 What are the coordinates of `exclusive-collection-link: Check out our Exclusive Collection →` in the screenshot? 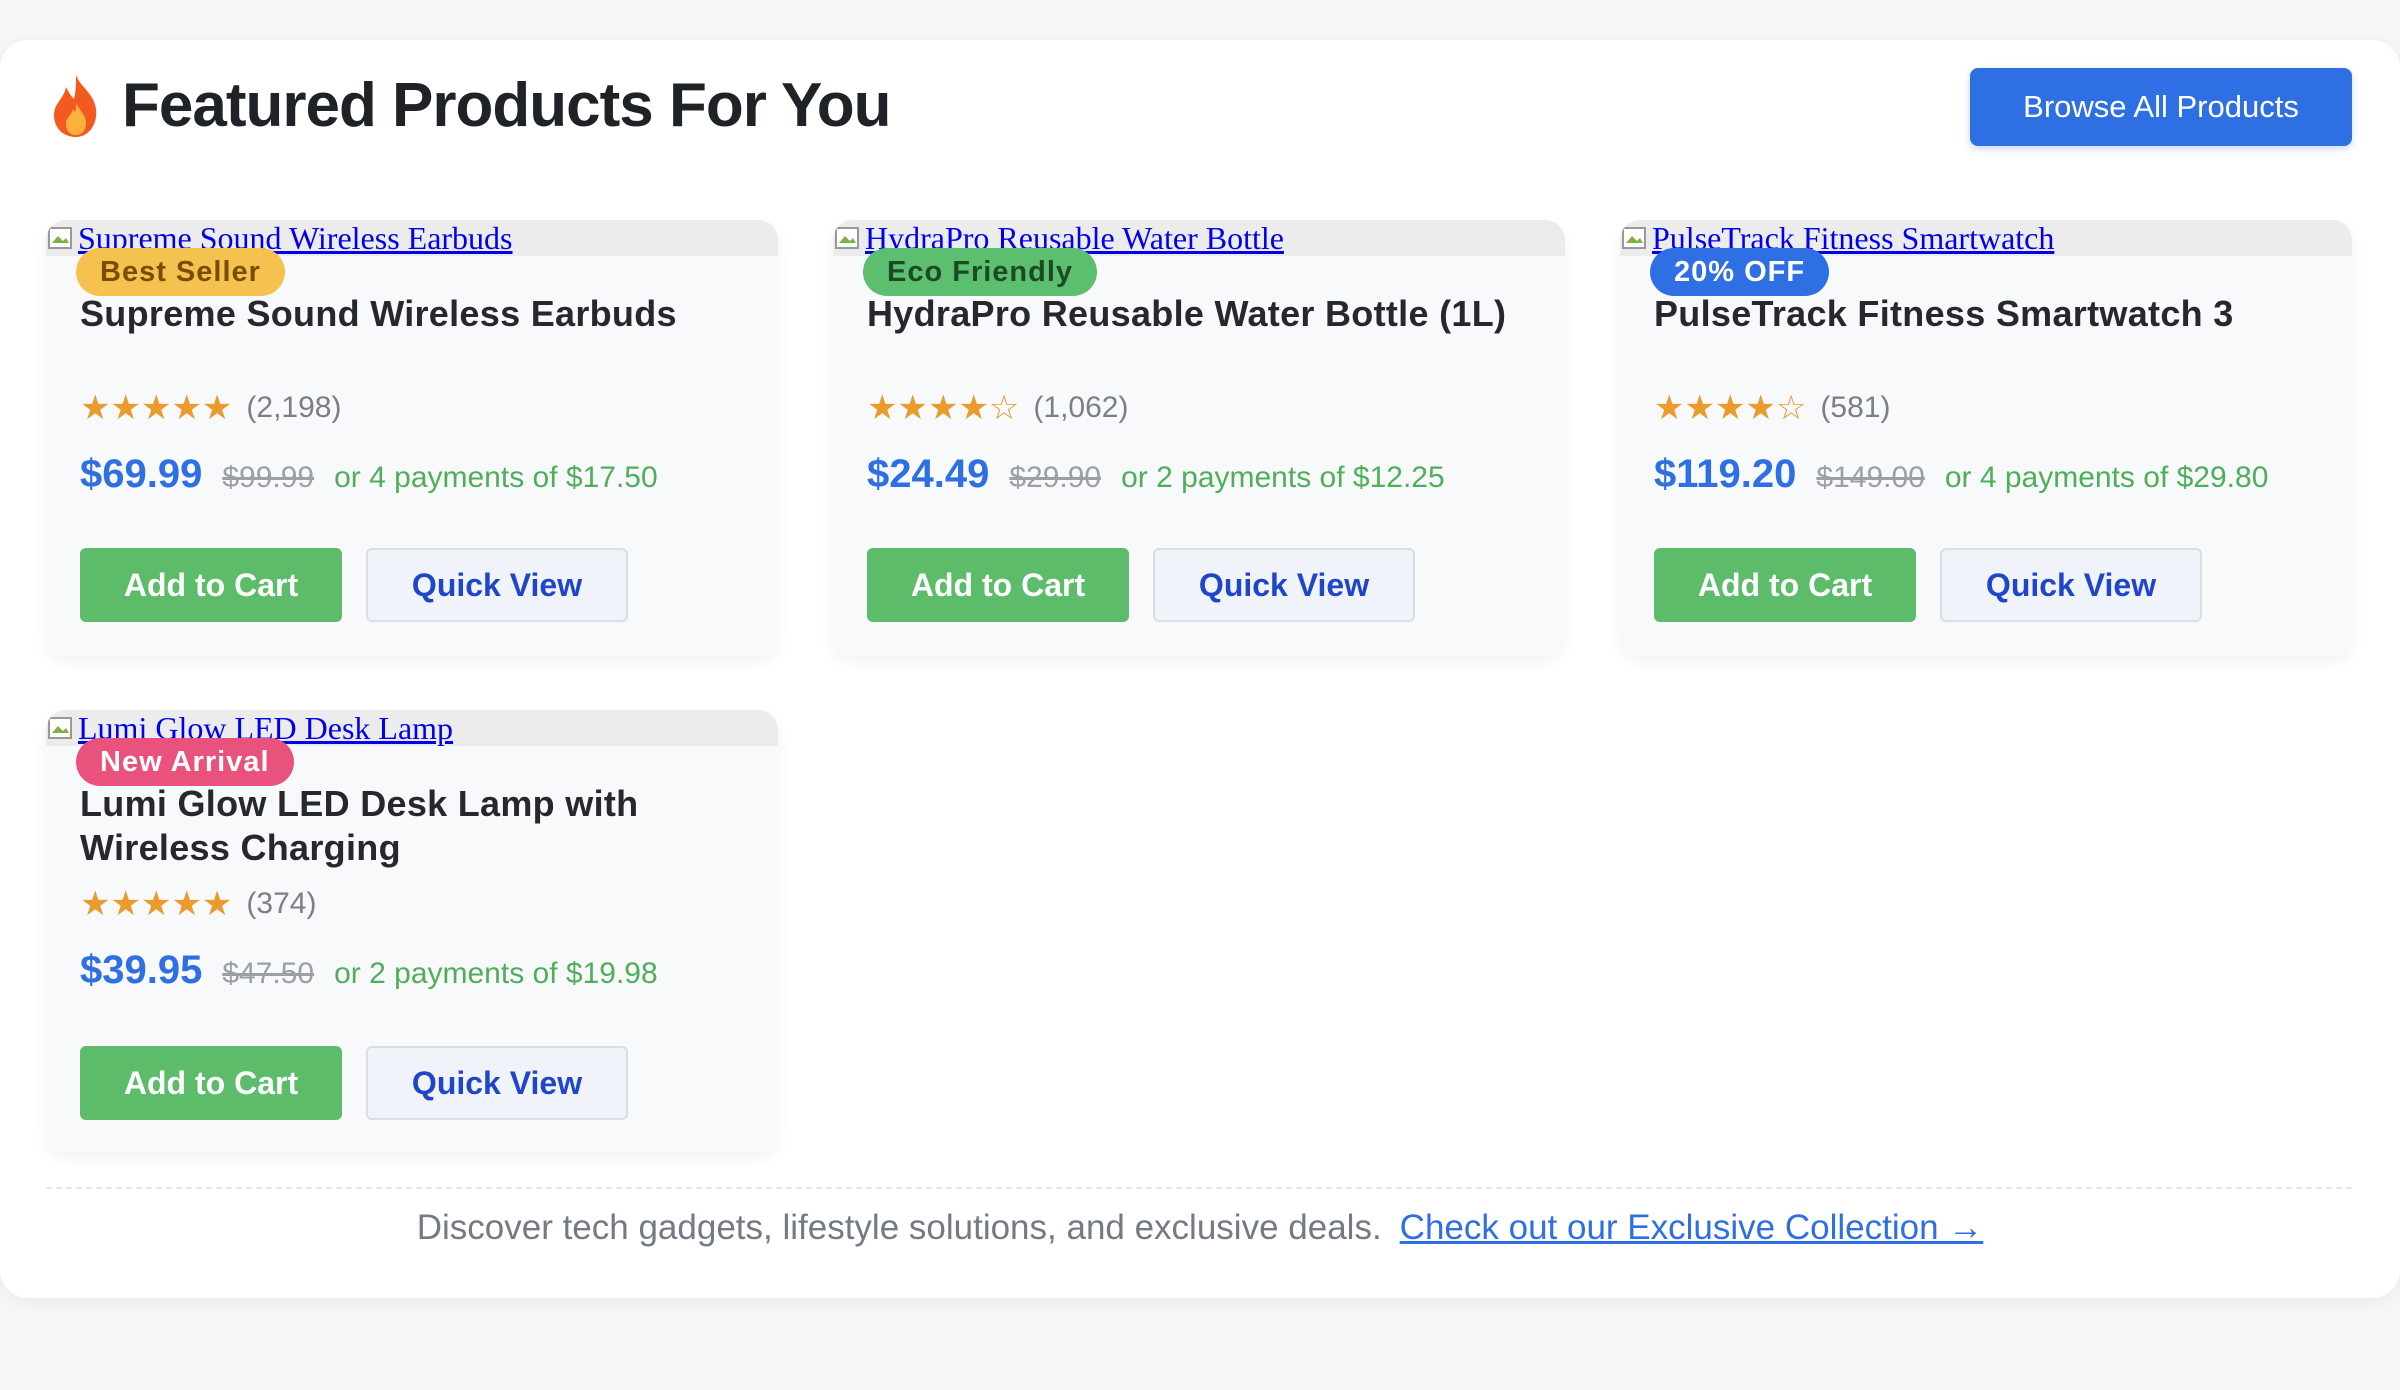 It's located at (1692, 1227).